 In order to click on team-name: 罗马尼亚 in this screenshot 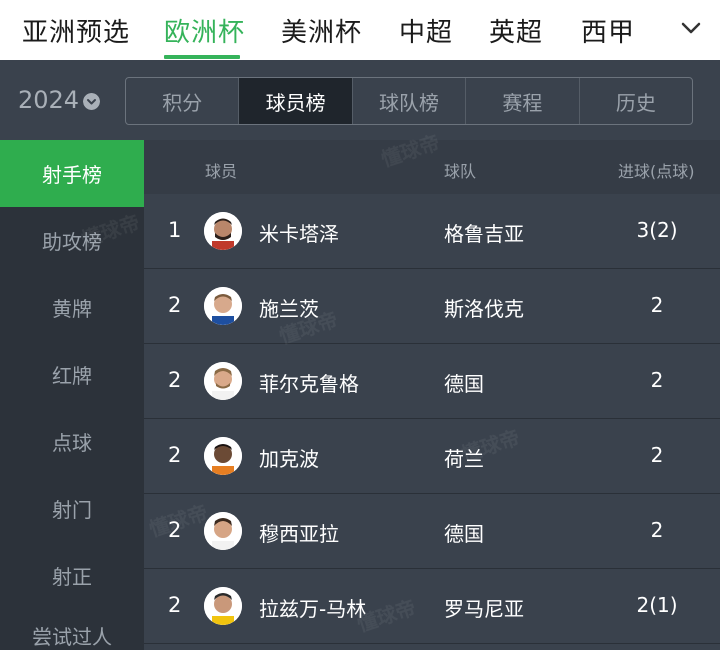, I will do `click(484, 609)`.